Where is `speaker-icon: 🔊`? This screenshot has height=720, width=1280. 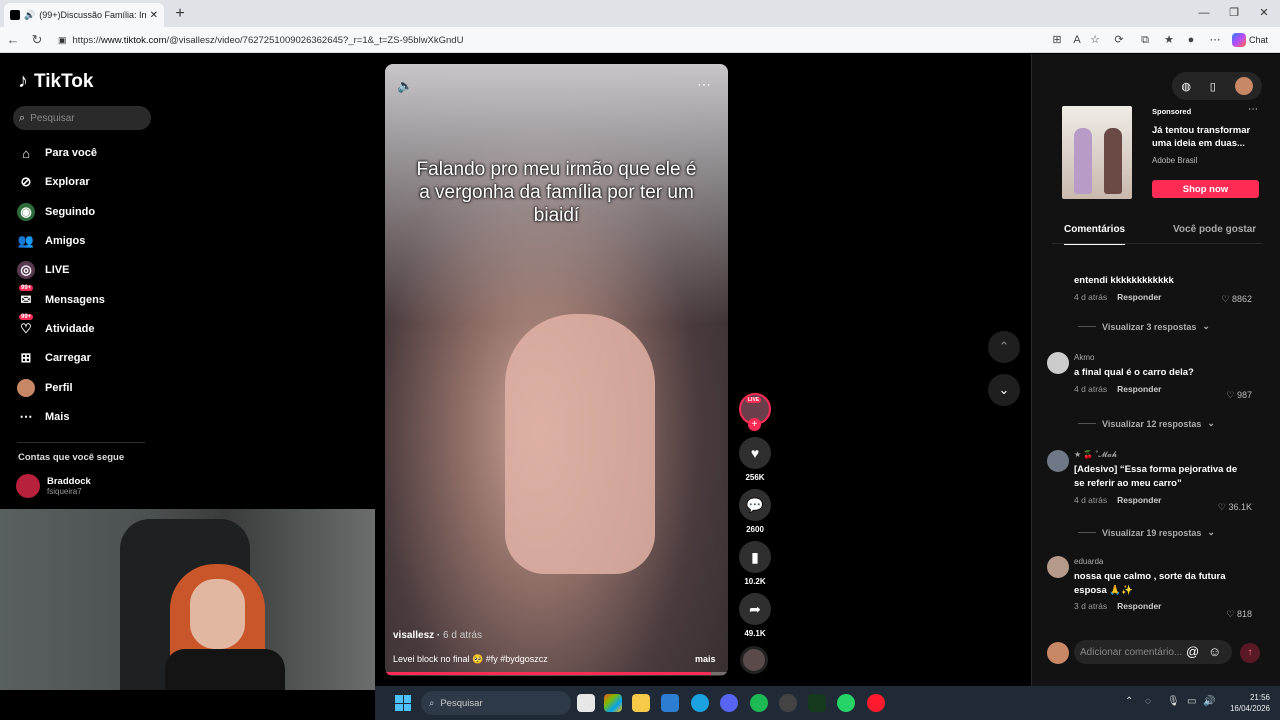
speaker-icon: 🔊 is located at coordinates (29, 15).